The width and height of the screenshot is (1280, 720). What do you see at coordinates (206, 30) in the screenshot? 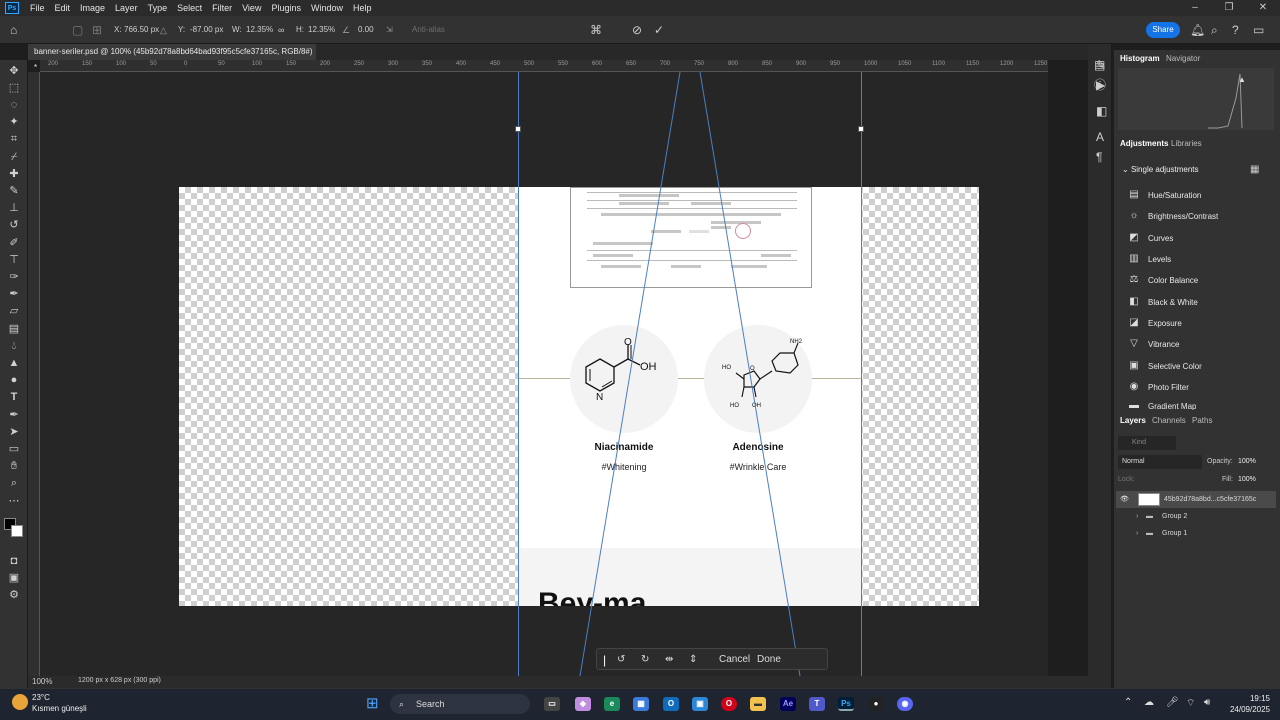
I see `y-field: -87.00 px` at bounding box center [206, 30].